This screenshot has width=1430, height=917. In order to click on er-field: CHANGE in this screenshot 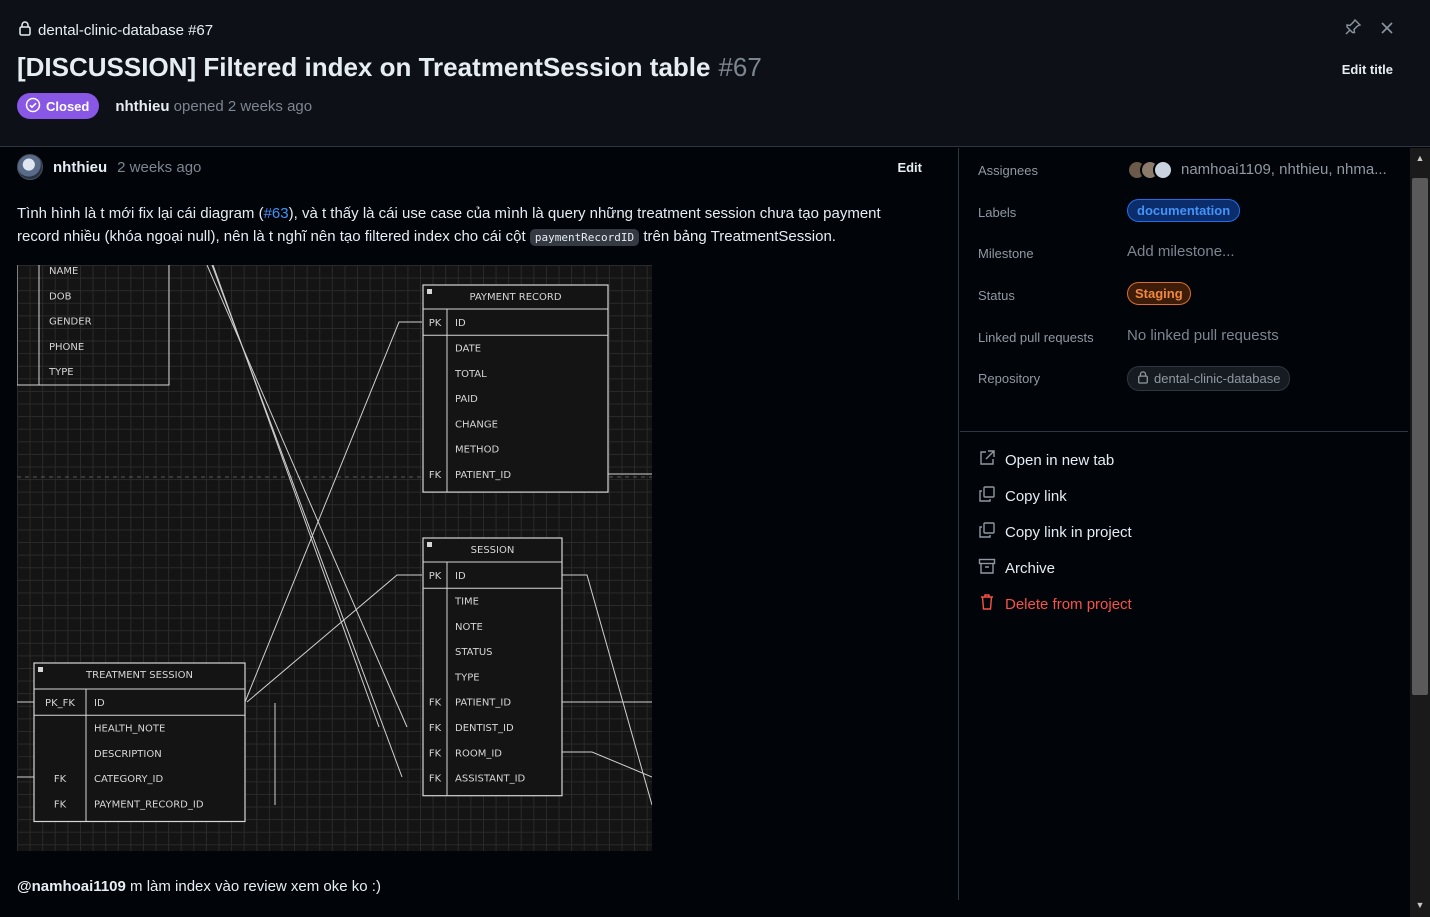, I will do `click(476, 424)`.